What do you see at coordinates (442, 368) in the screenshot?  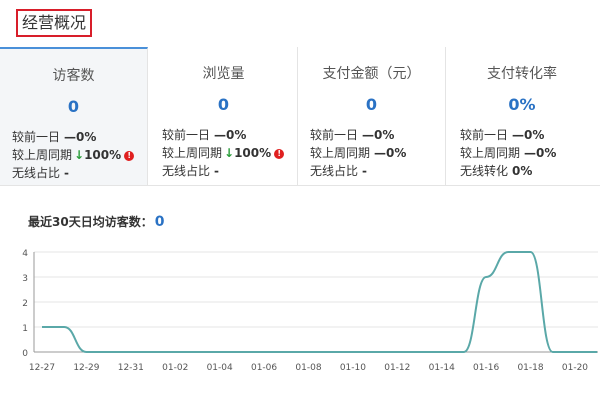 I see `x-tick-label: 01-14` at bounding box center [442, 368].